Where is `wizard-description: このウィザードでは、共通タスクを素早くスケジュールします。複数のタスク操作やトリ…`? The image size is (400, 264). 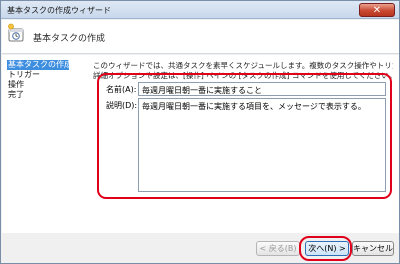
wizard-description: このウィザードでは、共通タスクを素早くスケジュールします。複数のタスク操作やトリ… is located at coordinates (243, 71).